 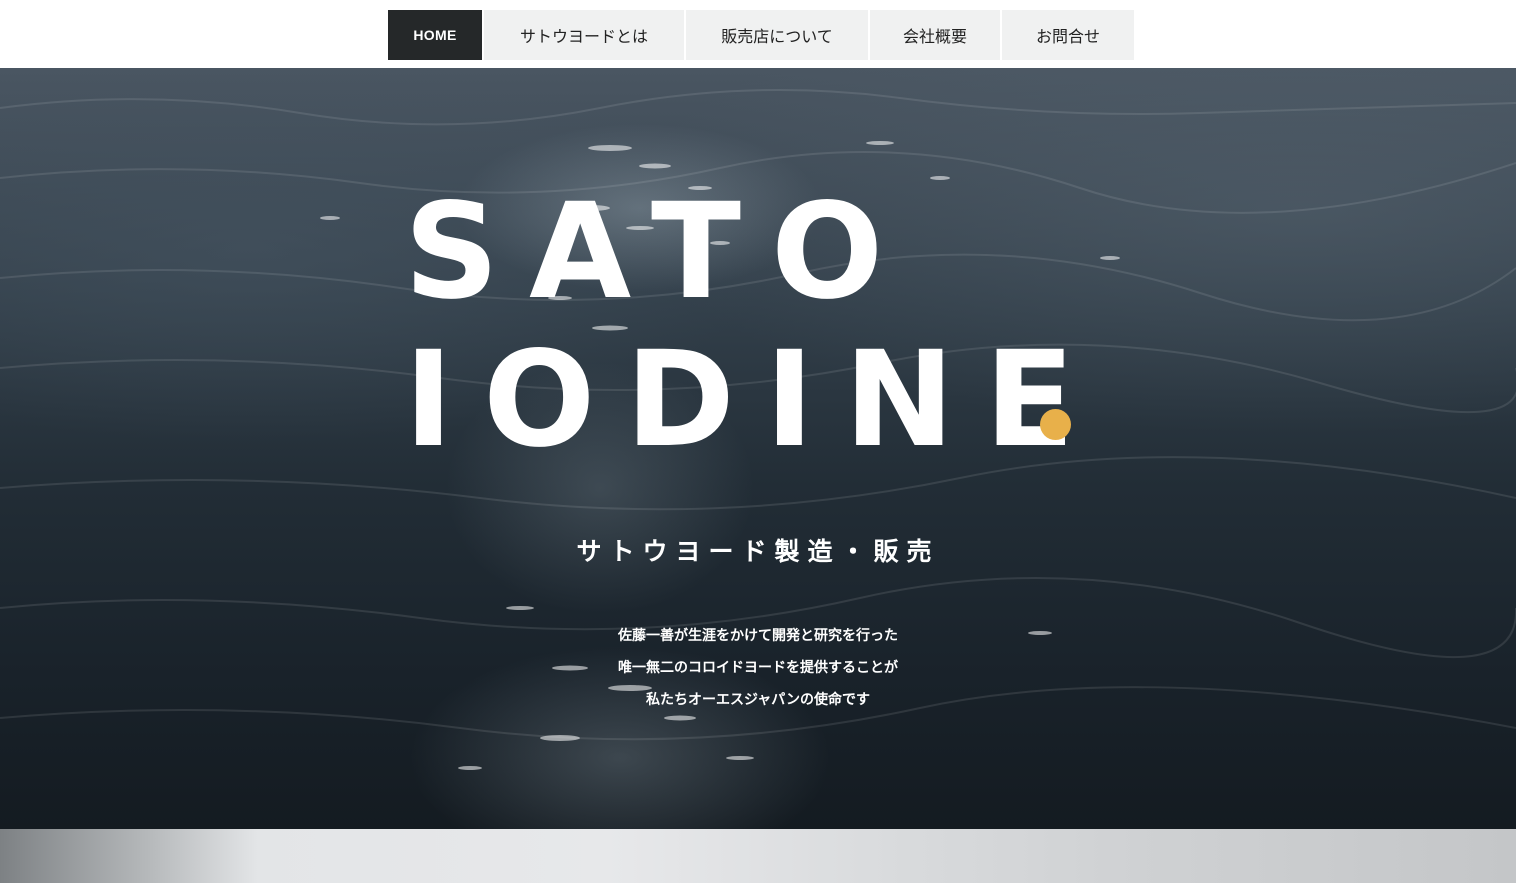 I want to click on nav-item-shops: 販売店について, so click(x=778, y=35).